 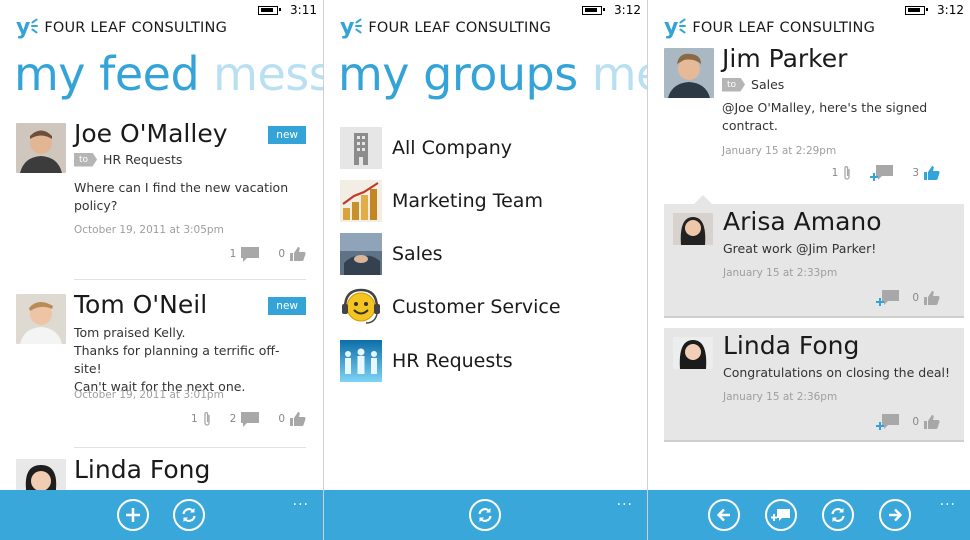 I want to click on post-author: Tom O'Neil, so click(x=140, y=304).